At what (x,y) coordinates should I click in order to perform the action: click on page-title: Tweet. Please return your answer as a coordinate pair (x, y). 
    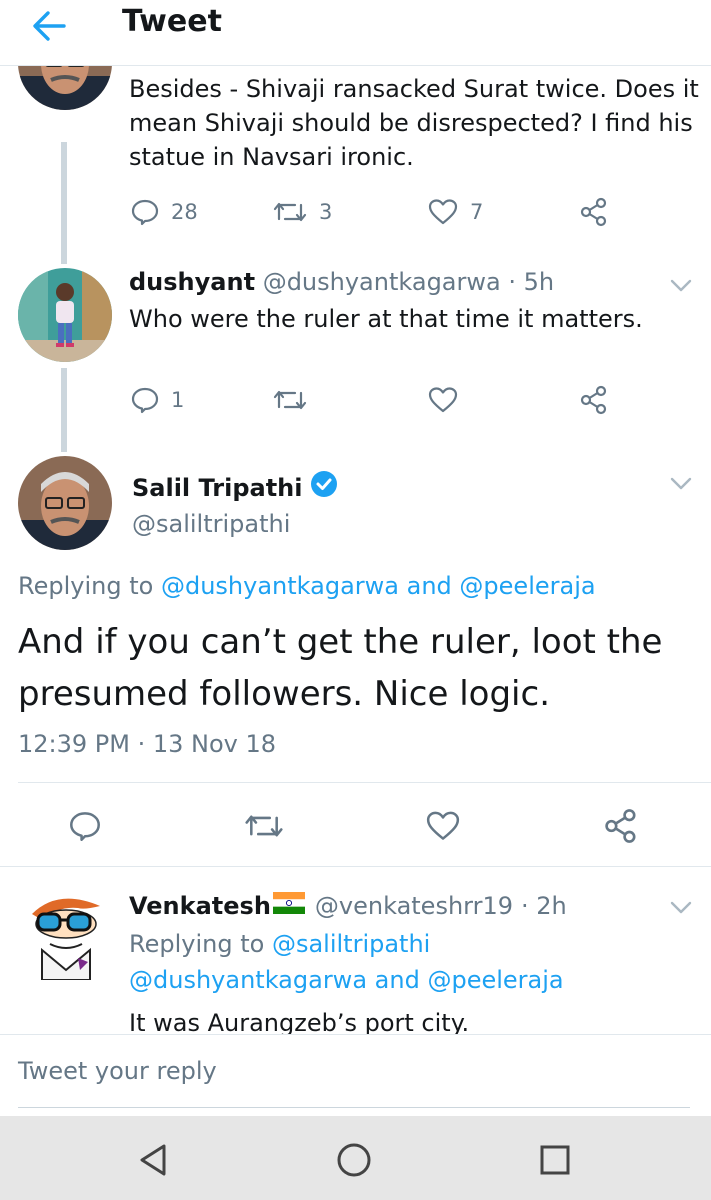
    Looking at the image, I should click on (172, 21).